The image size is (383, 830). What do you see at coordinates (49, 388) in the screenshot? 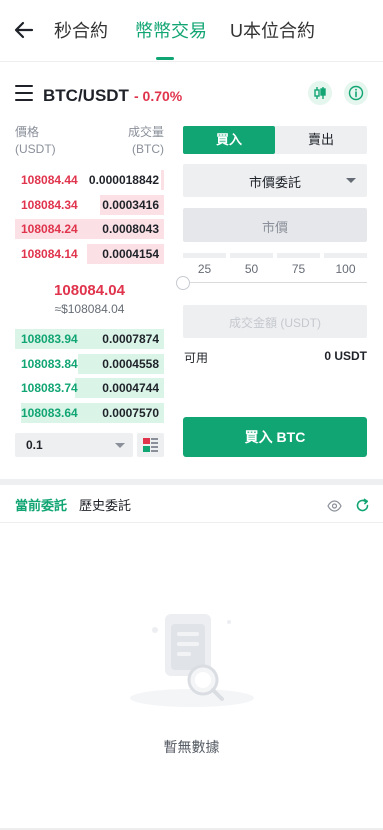
I see `bid-price: 108083.74` at bounding box center [49, 388].